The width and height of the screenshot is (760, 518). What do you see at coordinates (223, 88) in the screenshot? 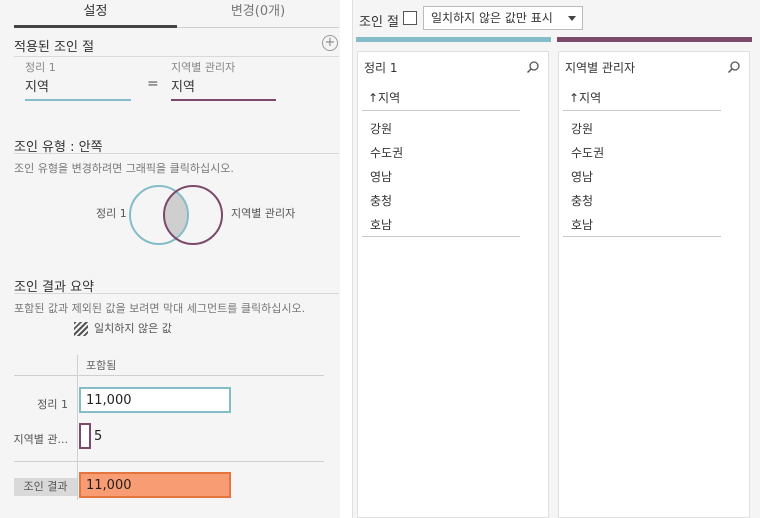
I see `right-join-field: 지역` at bounding box center [223, 88].